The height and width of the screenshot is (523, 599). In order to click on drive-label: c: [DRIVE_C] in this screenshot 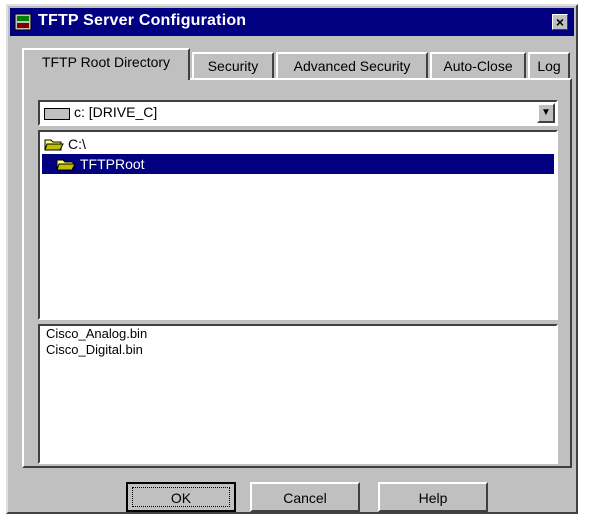, I will do `click(116, 112)`.